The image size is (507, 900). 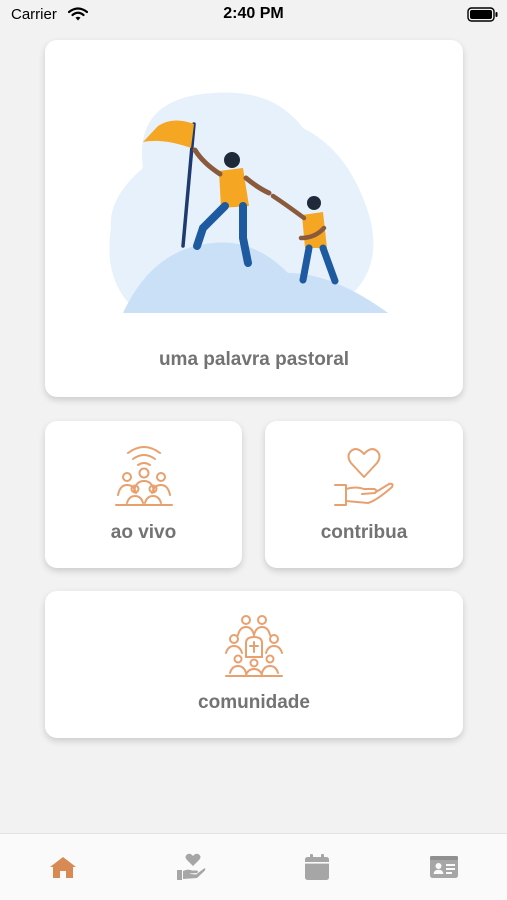 I want to click on status-bar: Carrier 2:40 PM, so click(x=253, y=15).